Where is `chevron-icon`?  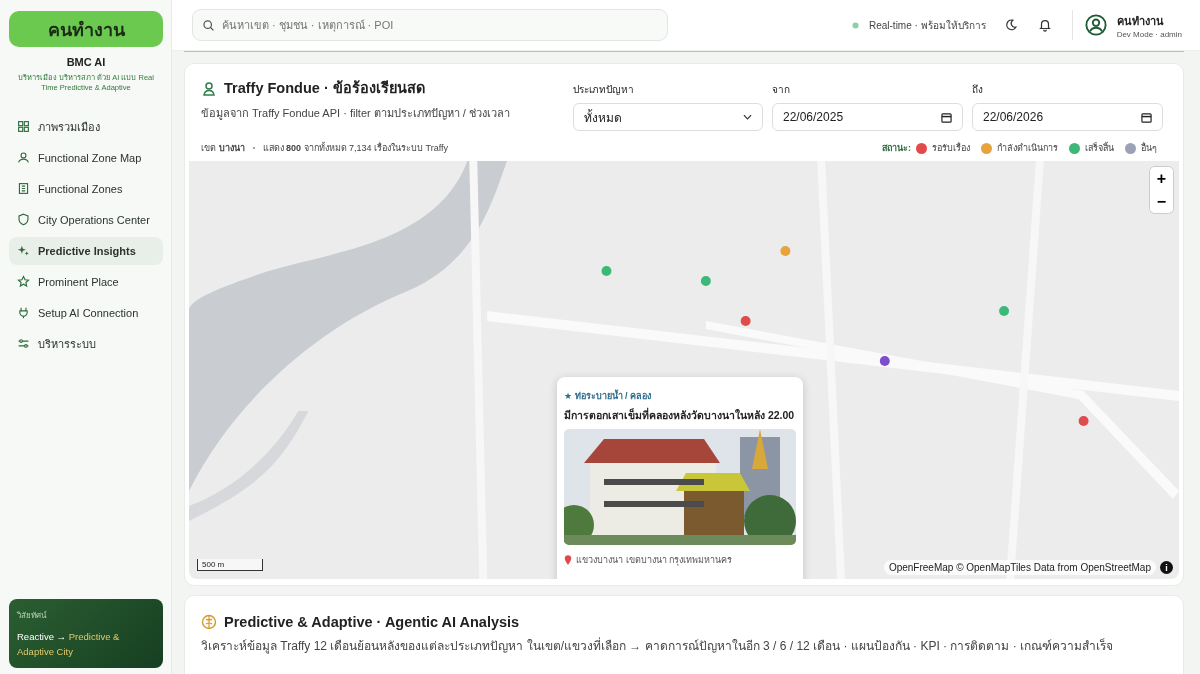
chevron-icon is located at coordinates (747, 117).